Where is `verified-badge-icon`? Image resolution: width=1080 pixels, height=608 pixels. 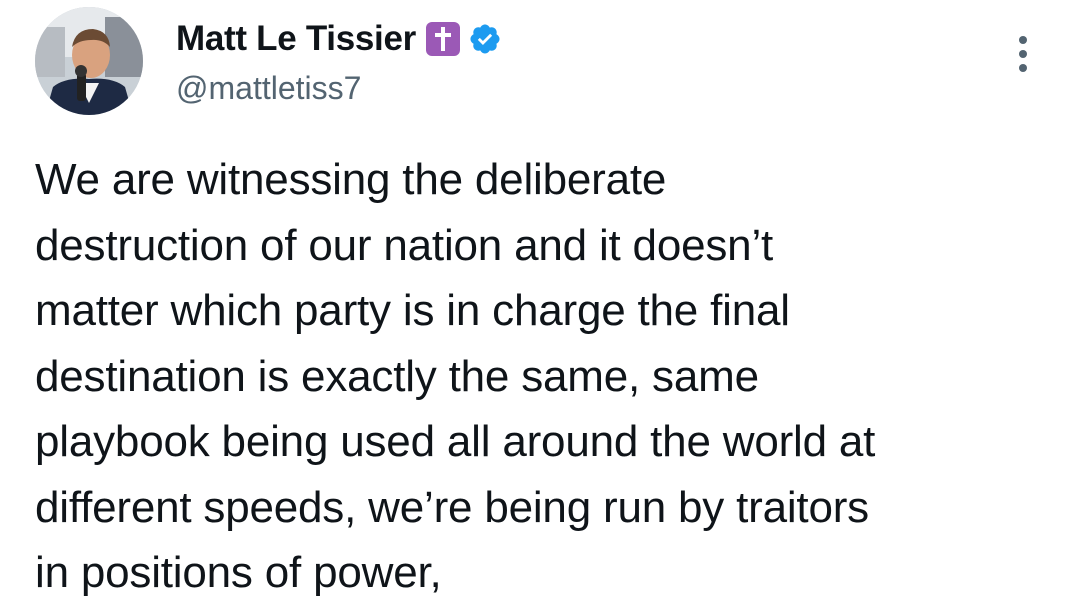 verified-badge-icon is located at coordinates (485, 39).